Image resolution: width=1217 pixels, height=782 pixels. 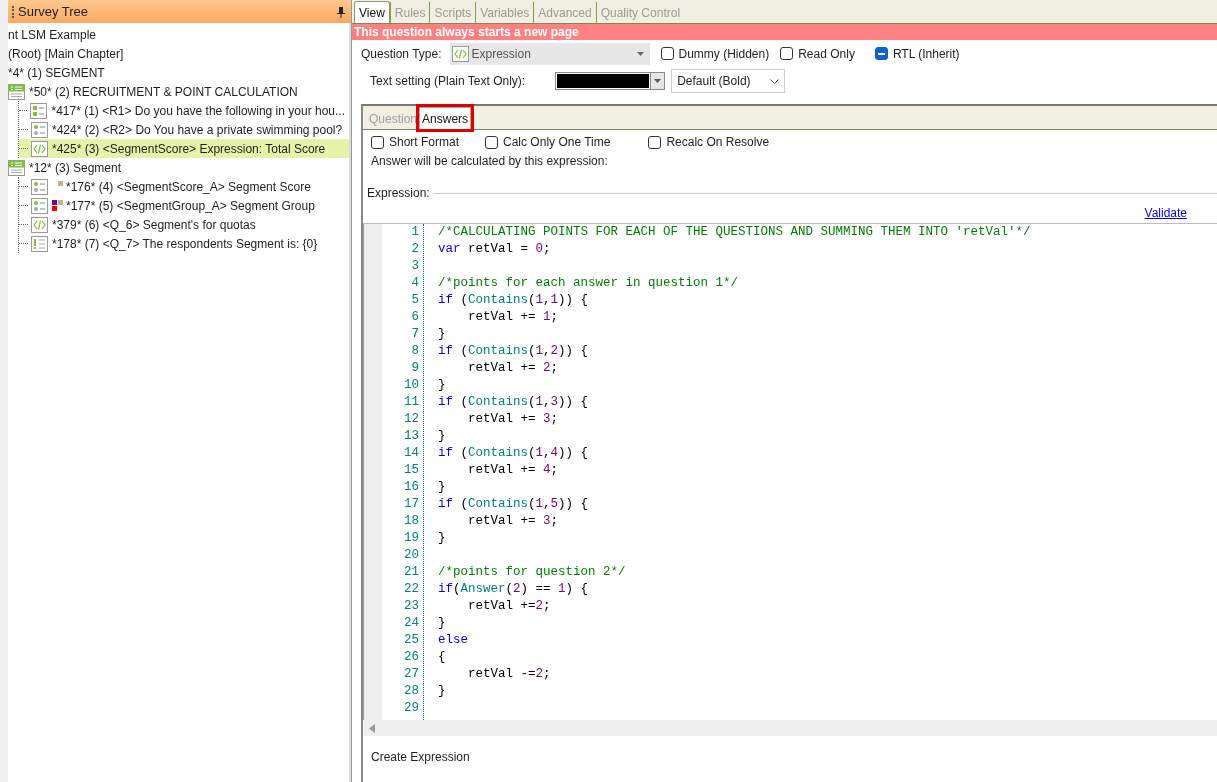 What do you see at coordinates (724, 54) in the screenshot?
I see `checkbox-label: Dummy (Hidden)` at bounding box center [724, 54].